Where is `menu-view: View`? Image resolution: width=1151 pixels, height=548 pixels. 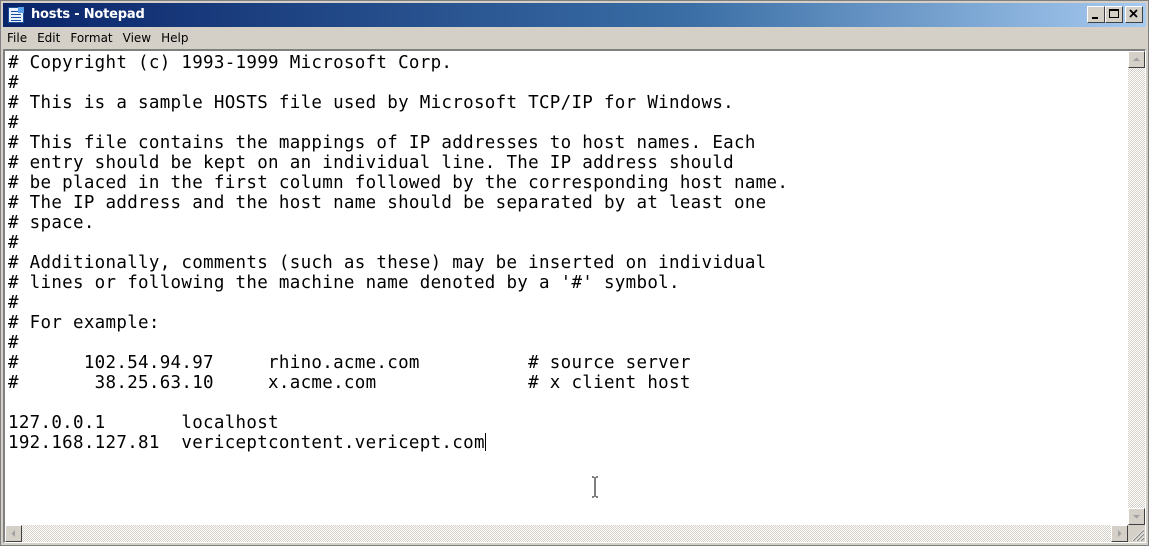 menu-view: View is located at coordinates (137, 38).